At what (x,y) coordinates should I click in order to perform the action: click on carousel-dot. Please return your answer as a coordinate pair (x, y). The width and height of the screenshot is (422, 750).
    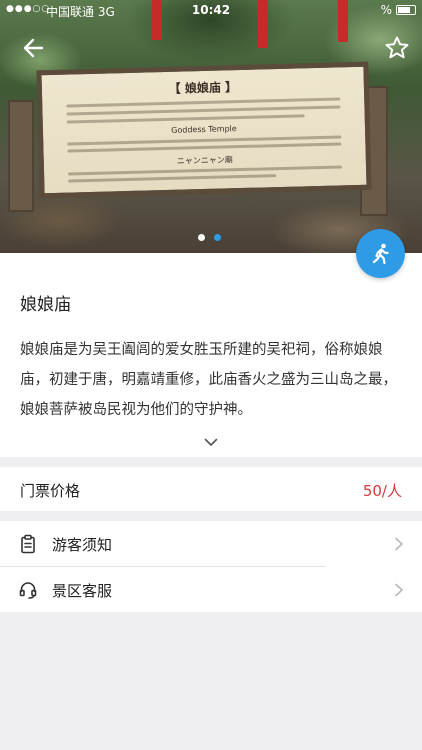
    Looking at the image, I should click on (201, 237).